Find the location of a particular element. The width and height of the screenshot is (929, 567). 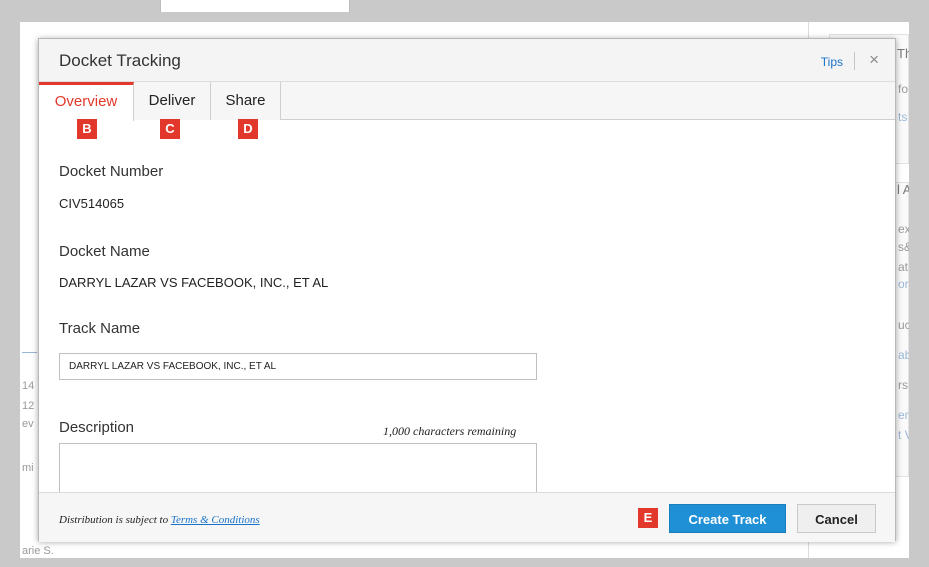

docket-number-value: CIV514065 is located at coordinates (92, 203).